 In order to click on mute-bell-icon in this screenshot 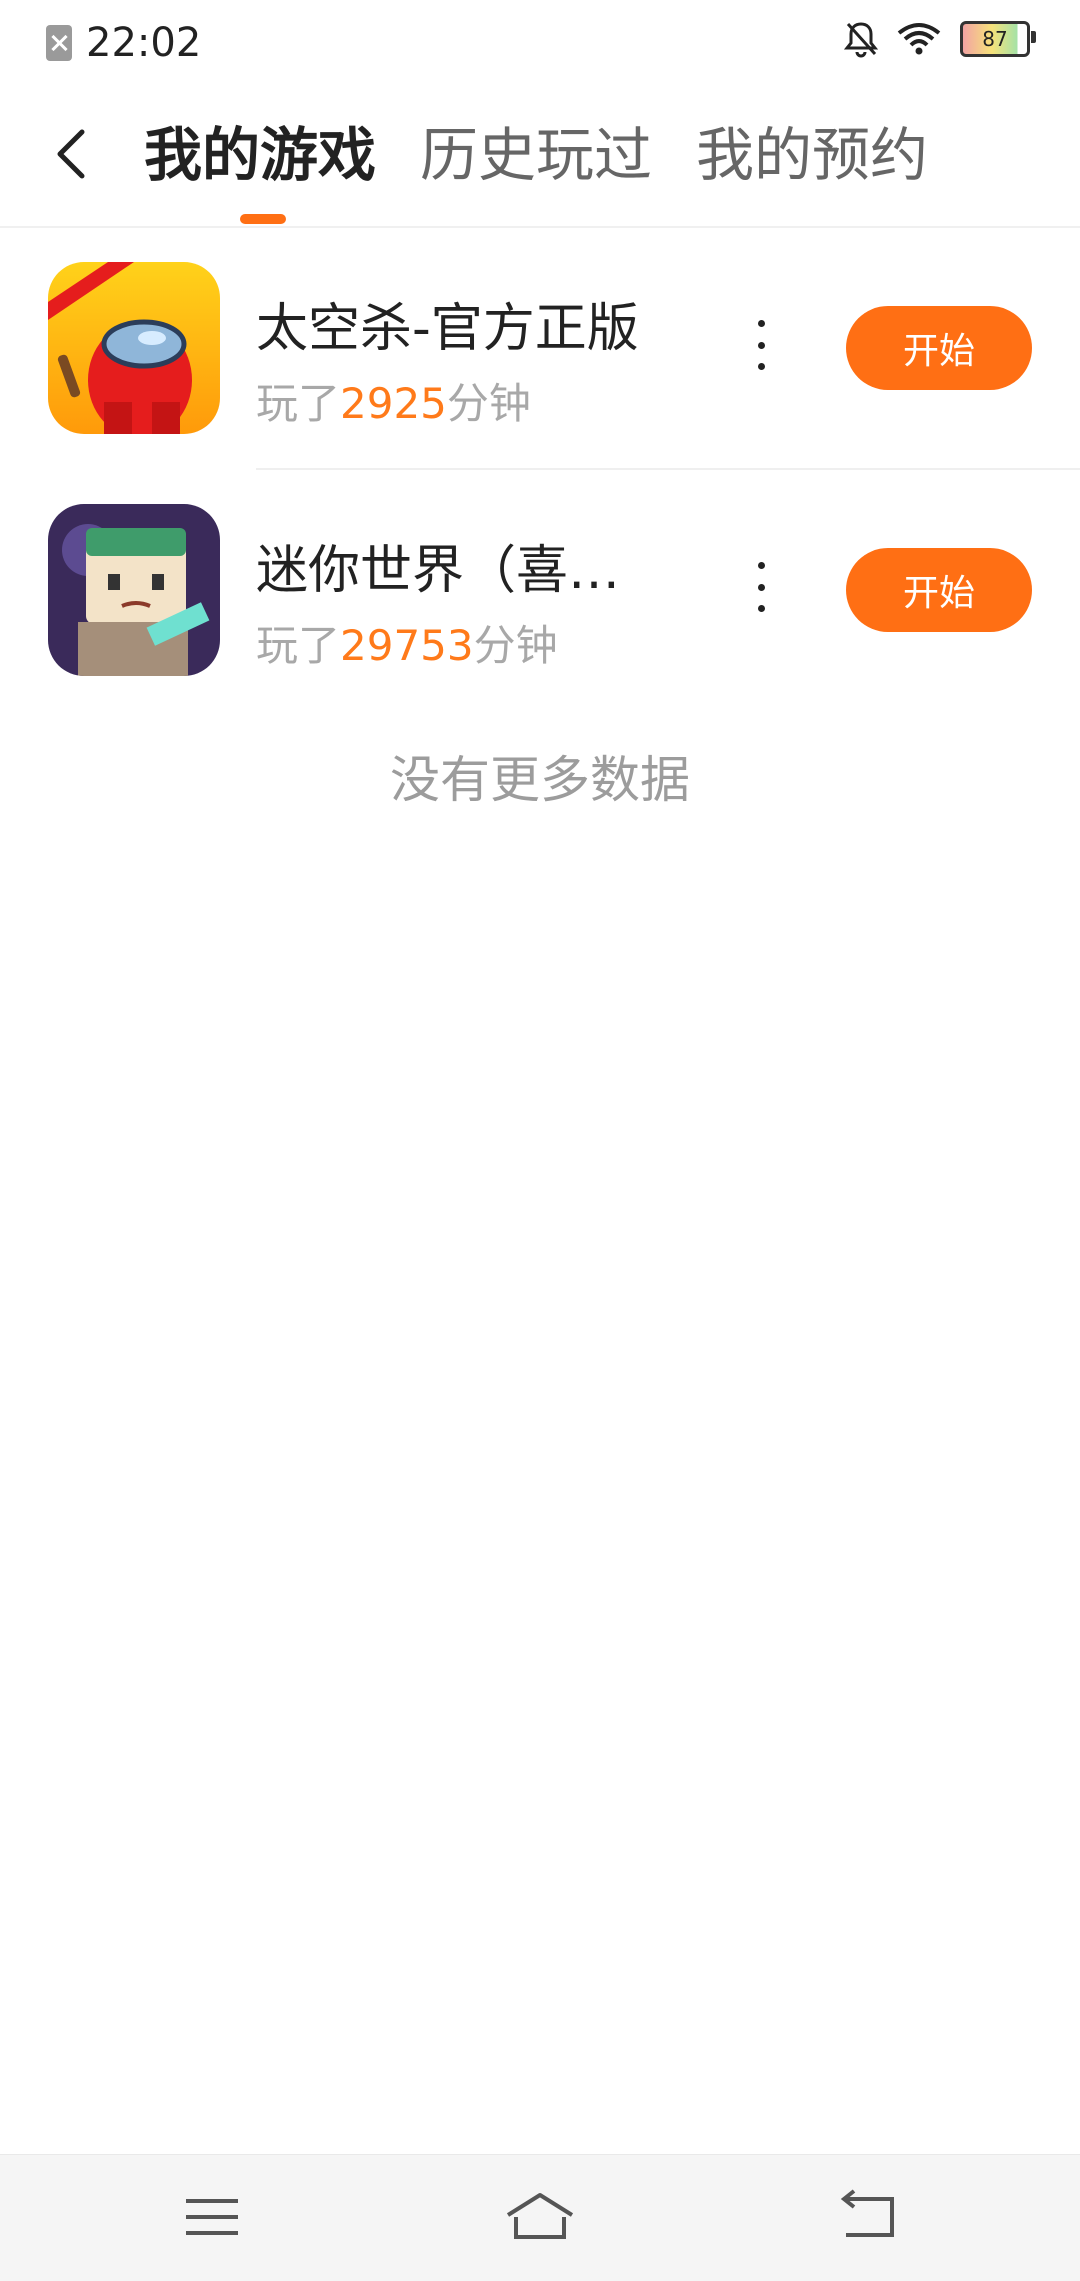, I will do `click(861, 40)`.